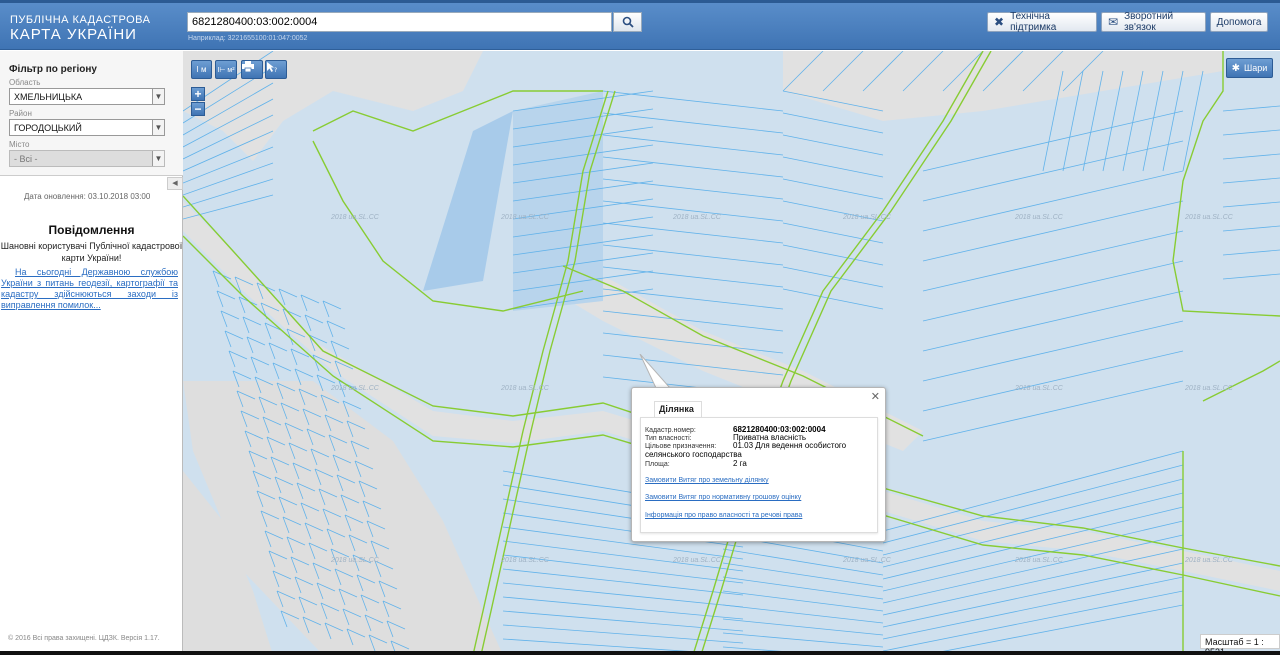 The image size is (1280, 655). Describe the element at coordinates (640, 653) in the screenshot. I see `bottom-bar` at that location.